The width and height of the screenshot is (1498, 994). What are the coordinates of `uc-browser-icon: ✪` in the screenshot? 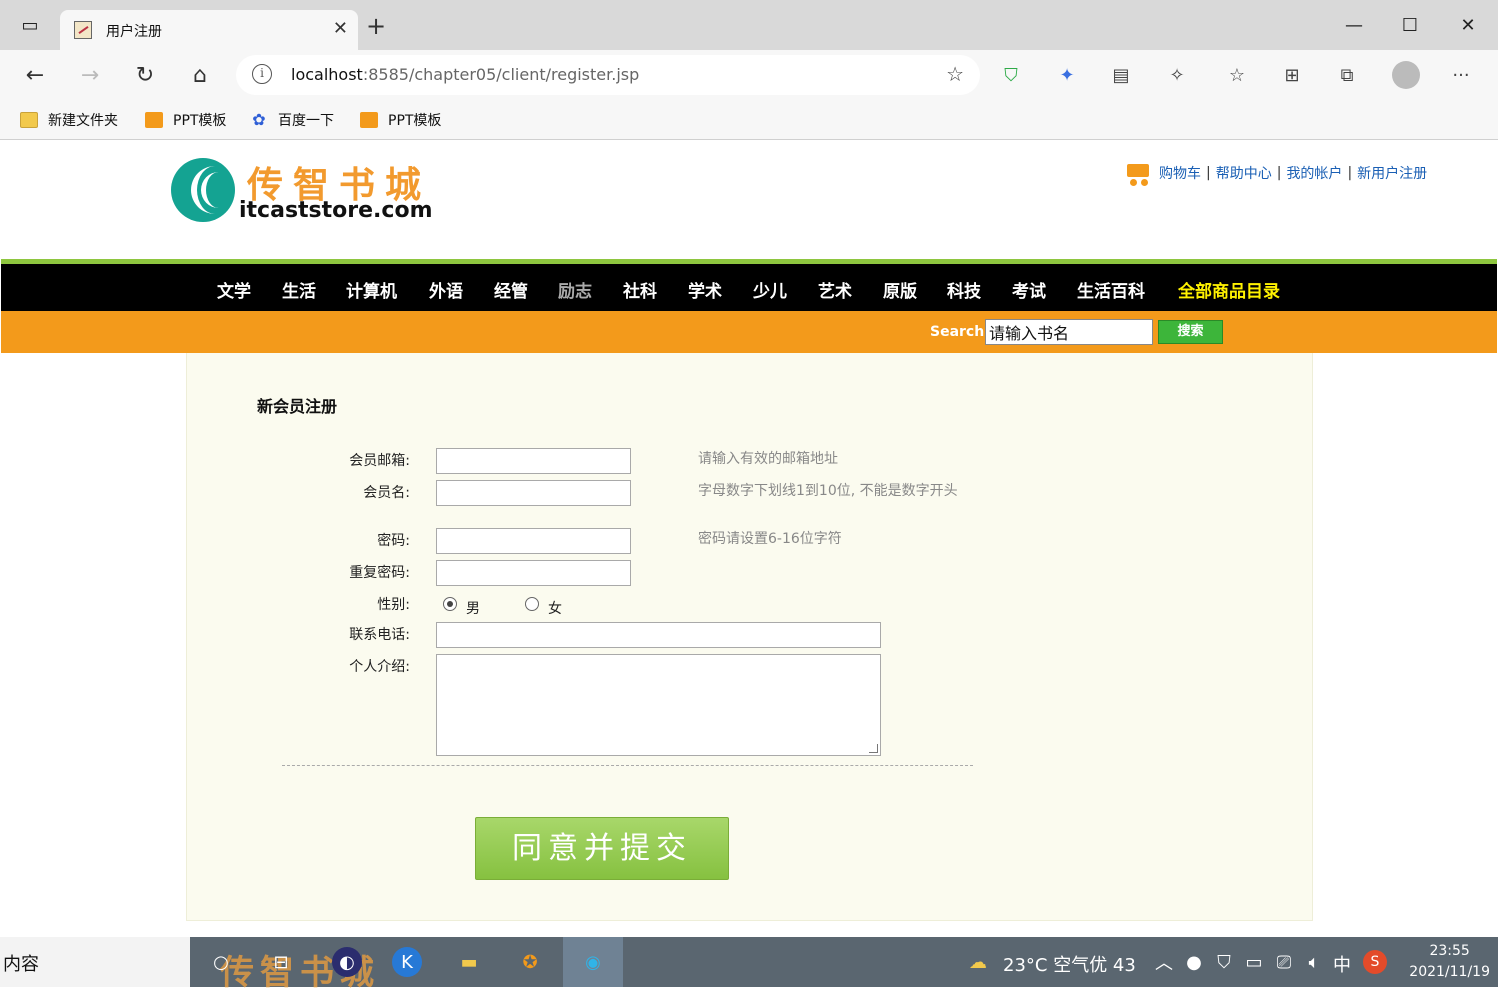 It's located at (530, 962).